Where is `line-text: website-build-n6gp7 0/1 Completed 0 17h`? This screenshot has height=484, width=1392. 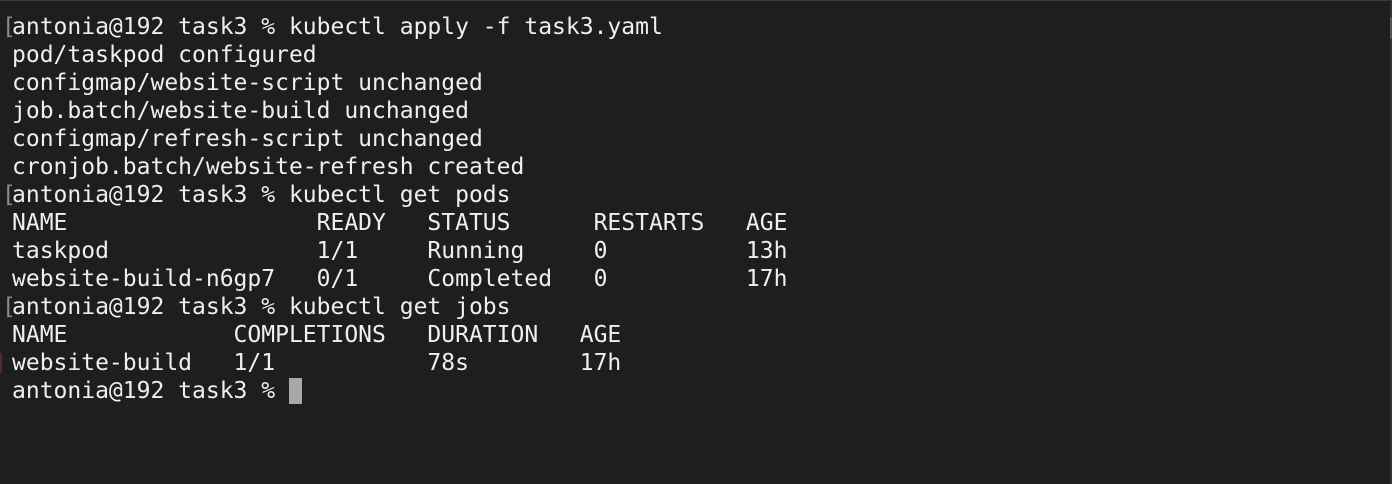 line-text: website-build-n6gp7 0/1 Completed 0 17h is located at coordinates (400, 279).